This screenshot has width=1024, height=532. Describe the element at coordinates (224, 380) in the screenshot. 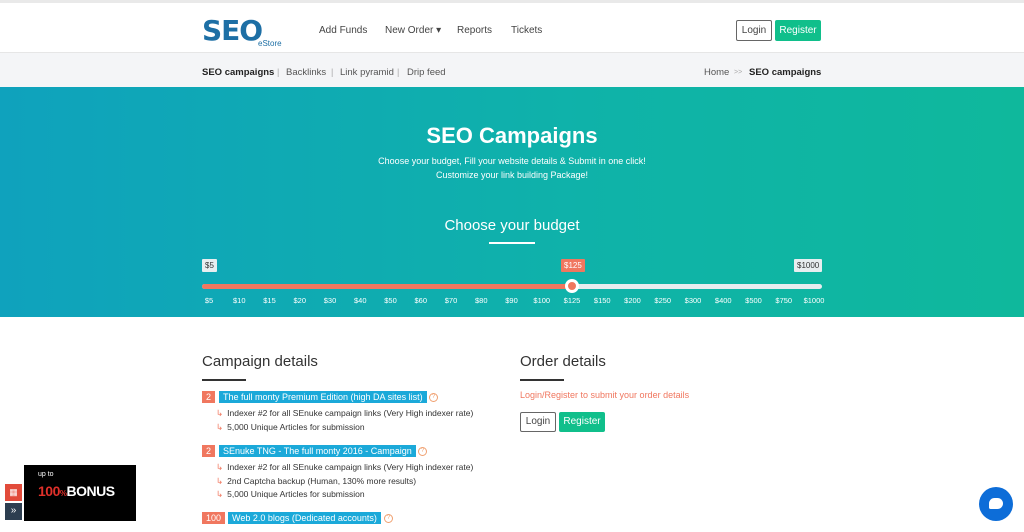

I see `campaign-title-underline` at that location.